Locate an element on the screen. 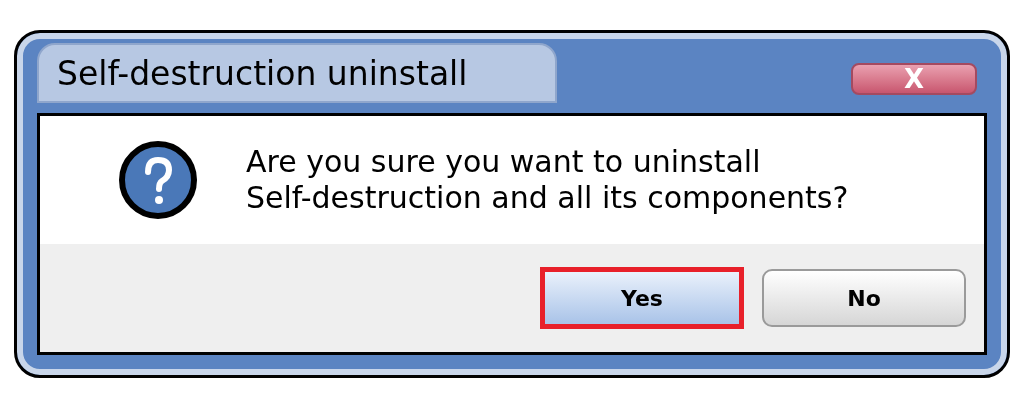 This screenshot has height=409, width=1024. window-title: Self-destruction uninstall is located at coordinates (297, 73).